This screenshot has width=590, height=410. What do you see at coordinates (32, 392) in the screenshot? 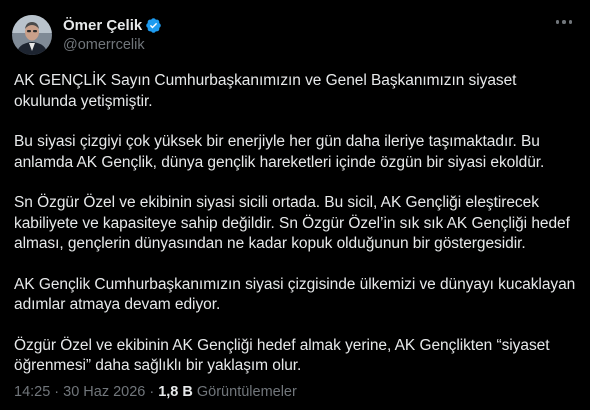
I see `tweet-time: 14:25` at bounding box center [32, 392].